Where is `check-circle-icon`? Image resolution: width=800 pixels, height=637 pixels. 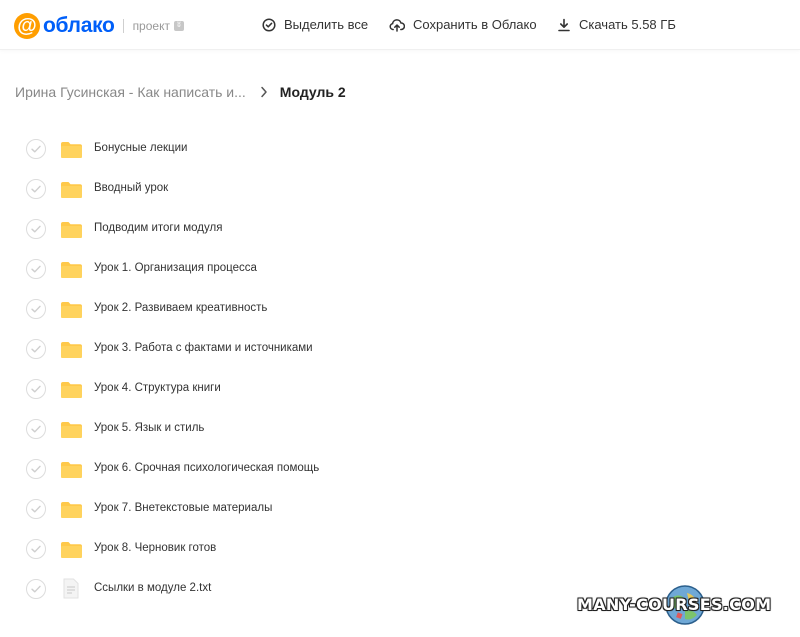 check-circle-icon is located at coordinates (269, 24).